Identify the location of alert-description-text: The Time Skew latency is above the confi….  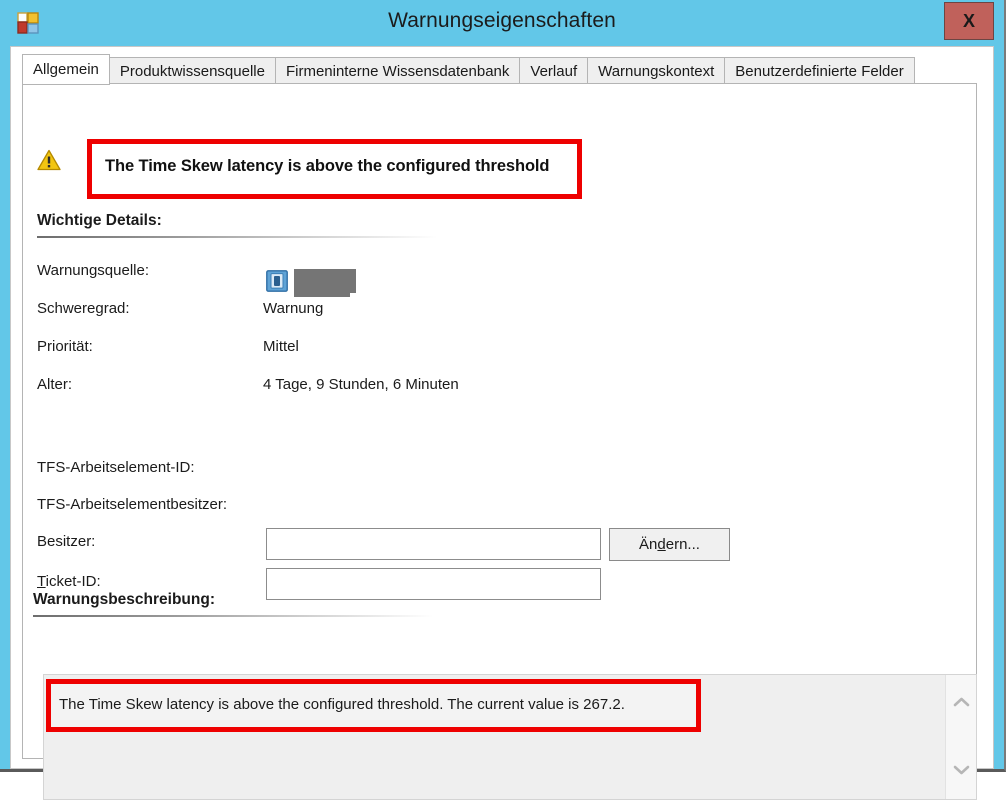
(342, 704).